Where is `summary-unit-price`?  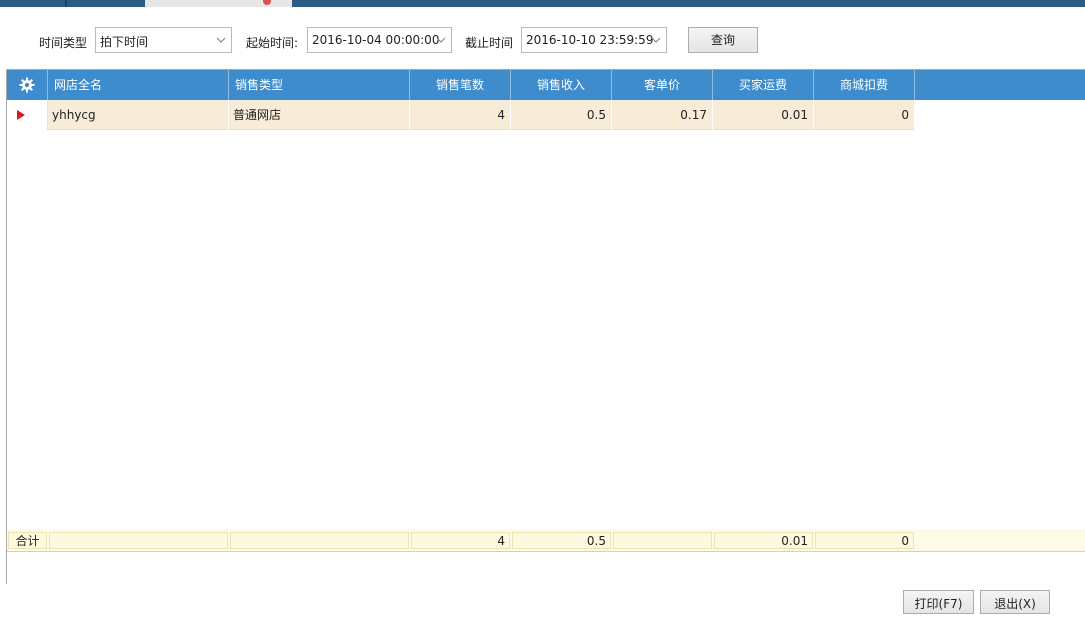 summary-unit-price is located at coordinates (662, 540).